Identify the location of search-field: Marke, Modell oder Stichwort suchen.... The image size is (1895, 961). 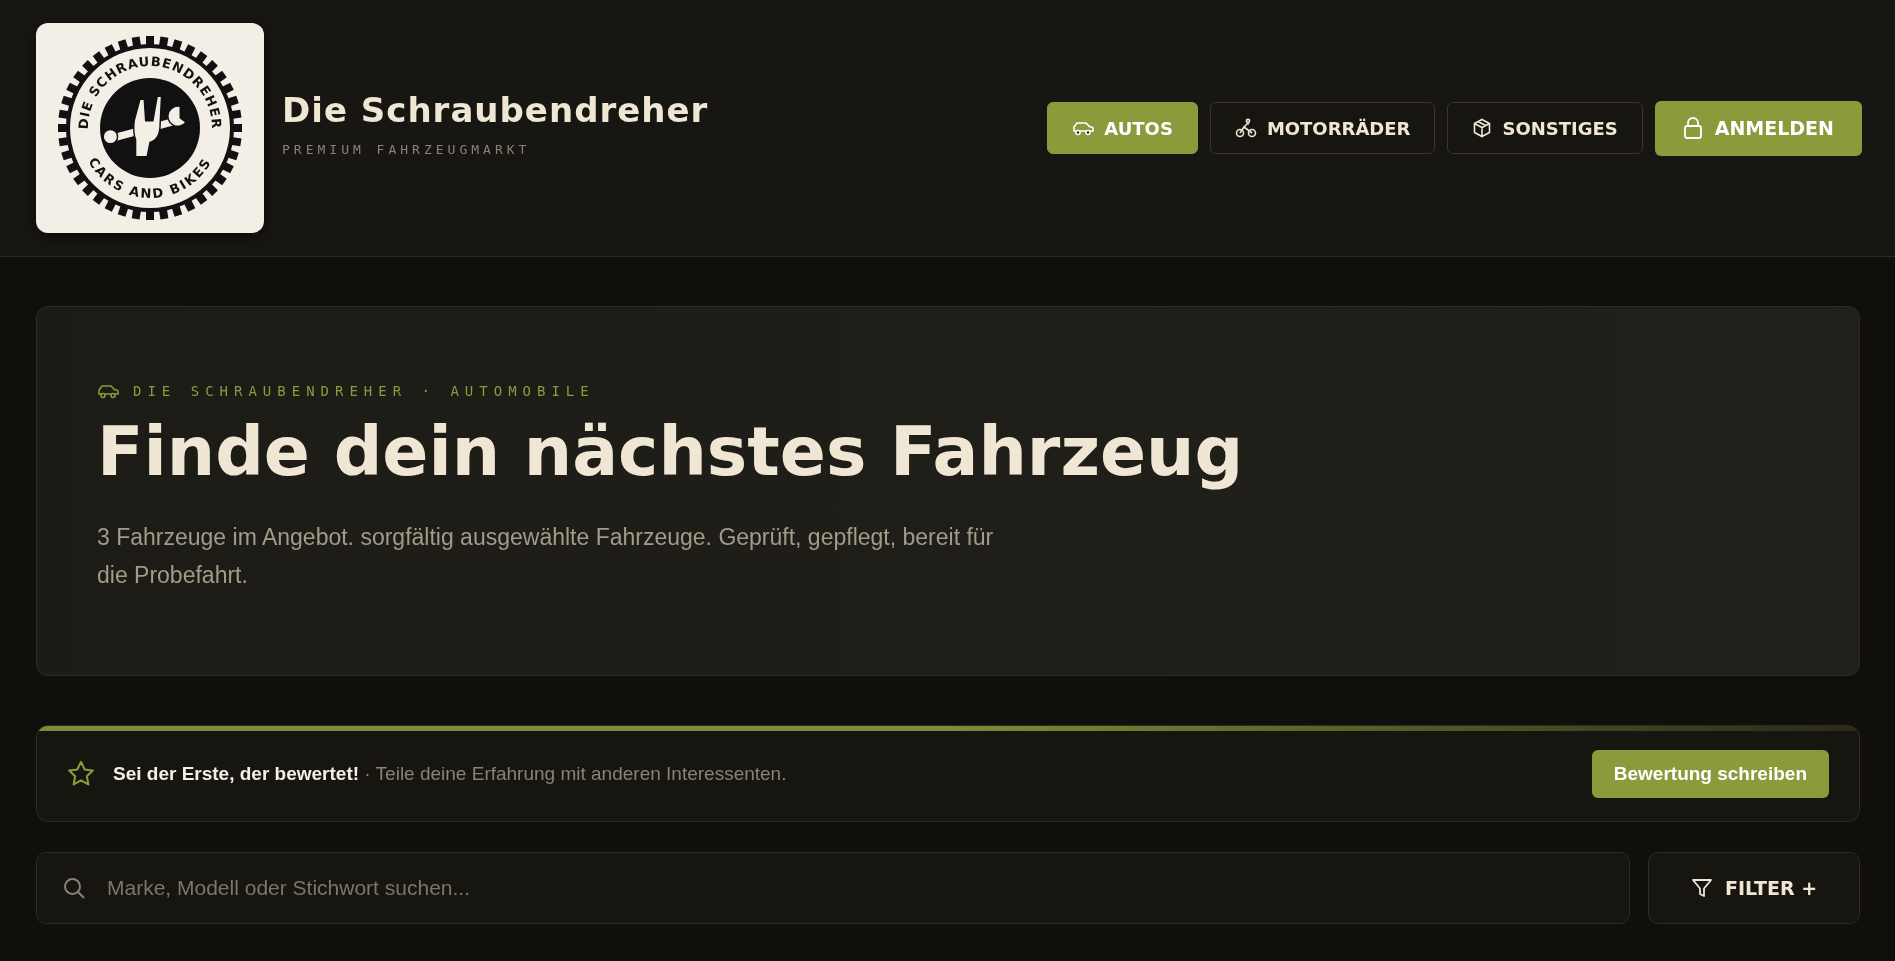
(833, 888).